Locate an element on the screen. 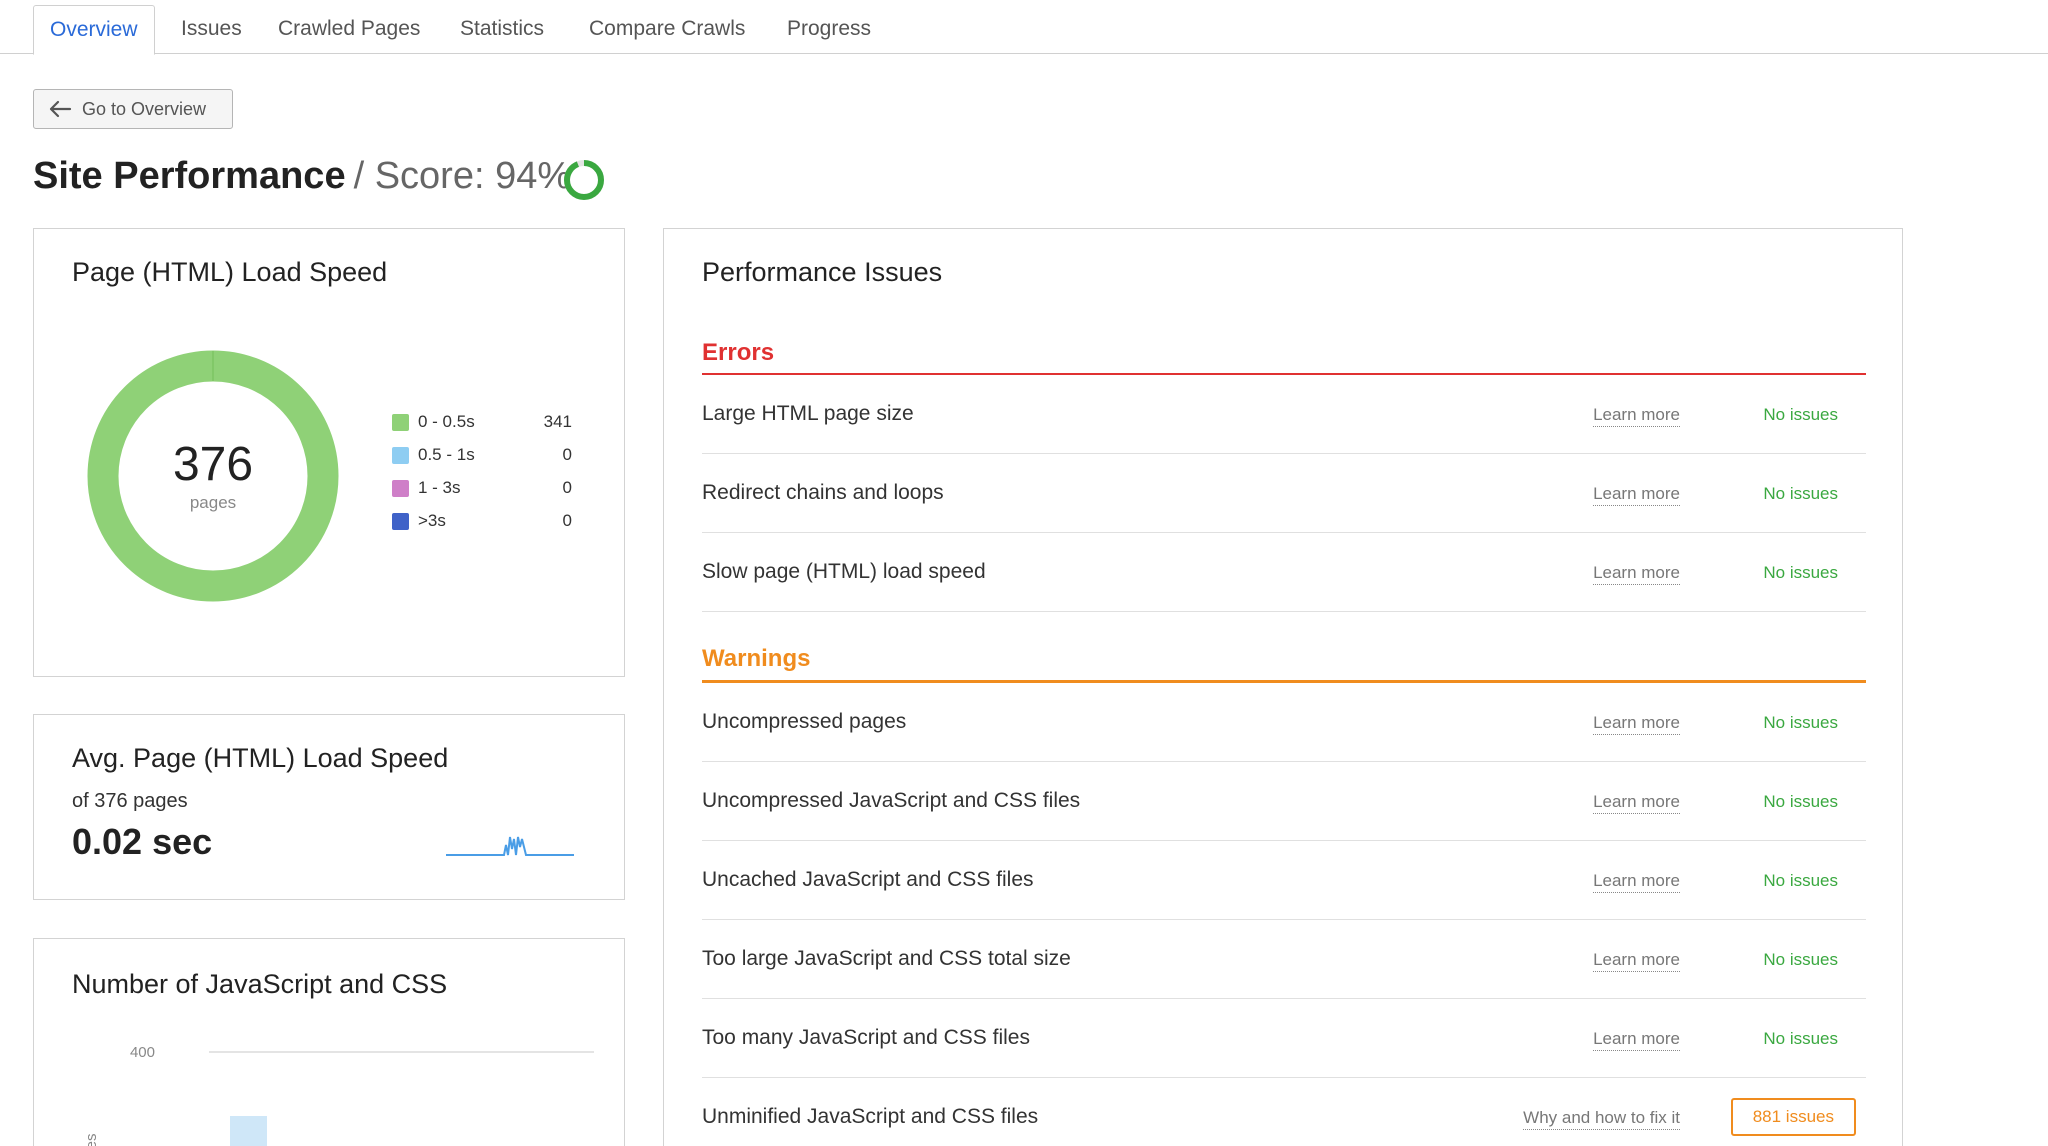 This screenshot has height=1146, width=2048. issue-row: Uncompressed pages Learn more No issues is located at coordinates (1284, 722).